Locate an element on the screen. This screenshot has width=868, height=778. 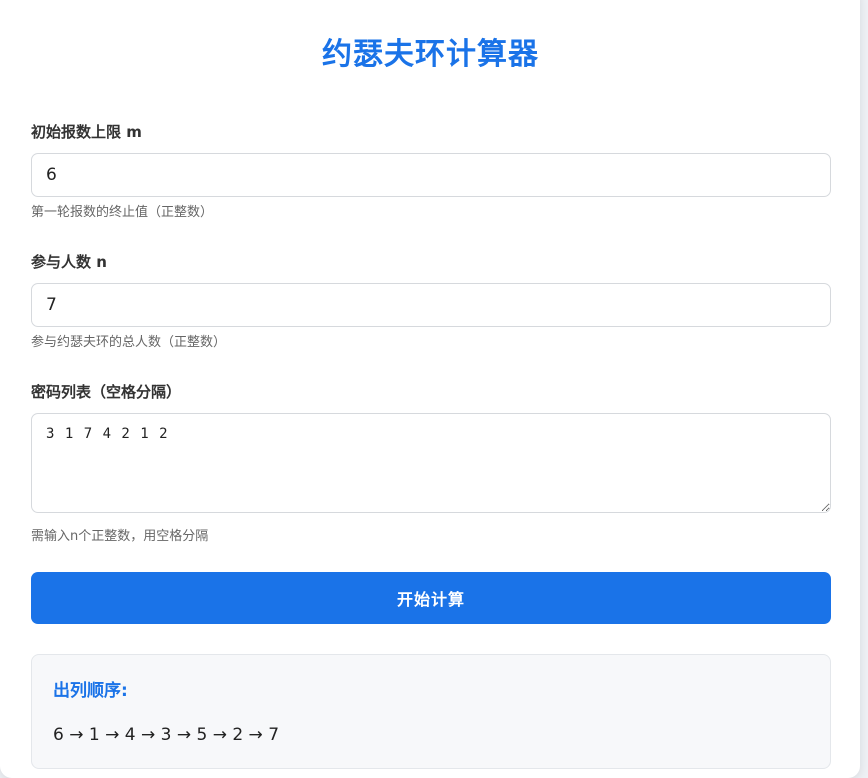
n-field-label: 参与人数 n is located at coordinates (69, 262).